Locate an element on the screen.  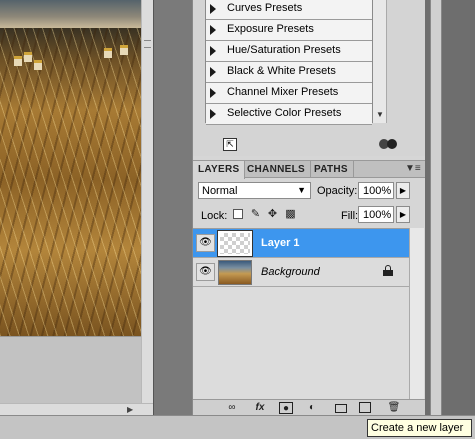
clip-to-layer-icon is located at coordinates (390, 145).